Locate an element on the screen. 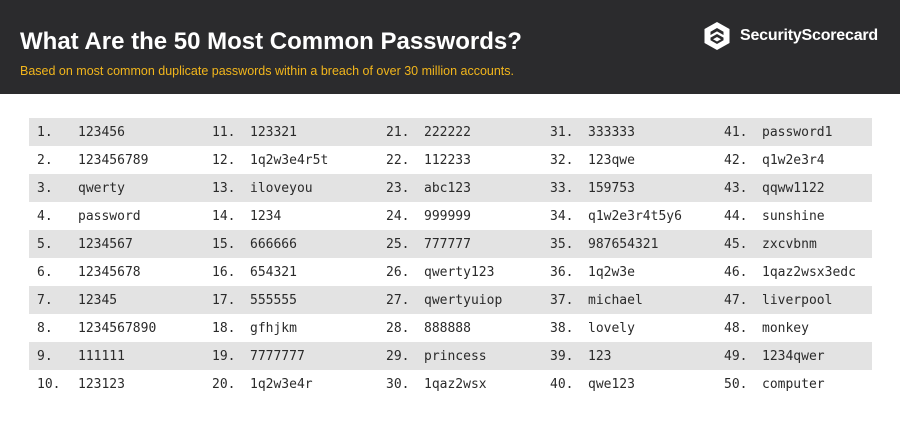 The height and width of the screenshot is (421, 900). rank-number: 49. is located at coordinates (736, 356).